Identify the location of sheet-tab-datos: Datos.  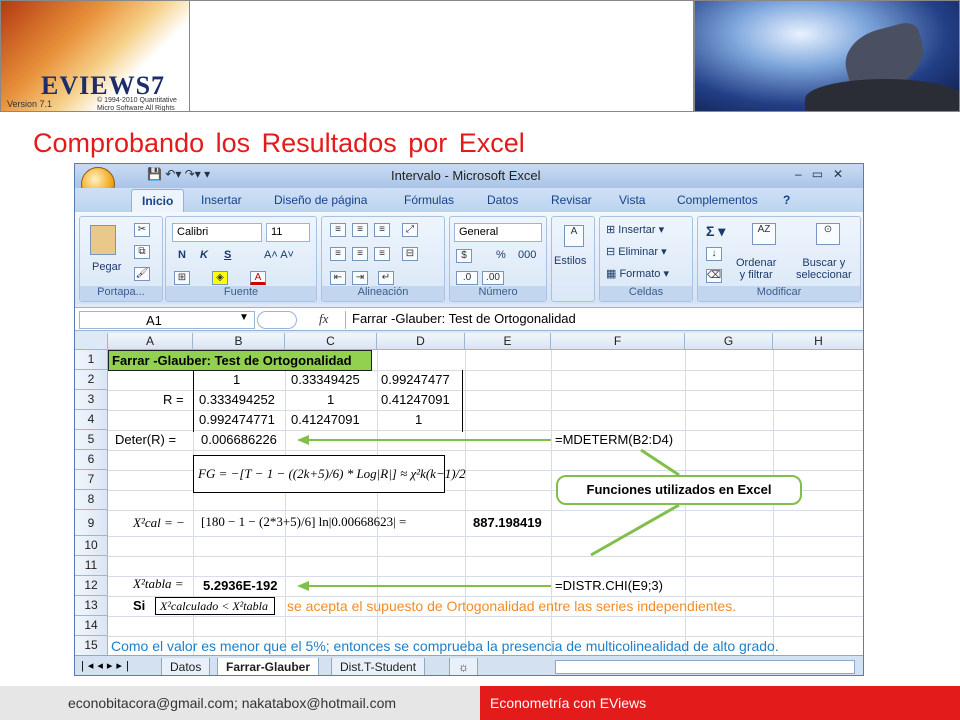
(186, 666).